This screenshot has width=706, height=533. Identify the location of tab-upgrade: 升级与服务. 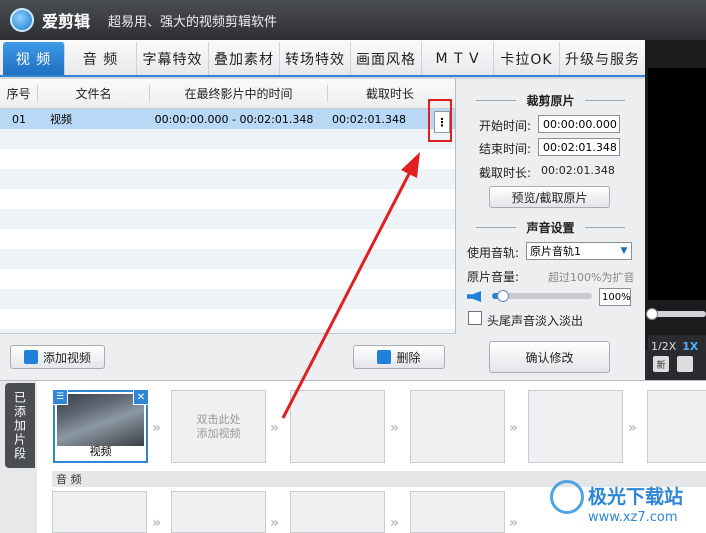
(602, 58).